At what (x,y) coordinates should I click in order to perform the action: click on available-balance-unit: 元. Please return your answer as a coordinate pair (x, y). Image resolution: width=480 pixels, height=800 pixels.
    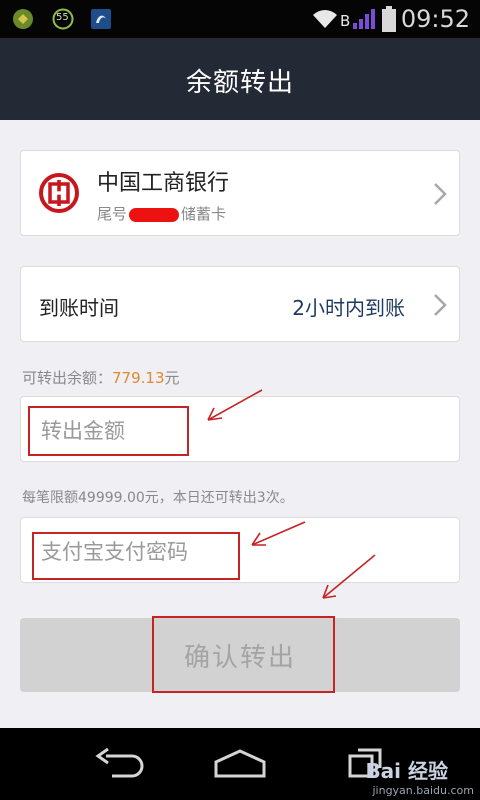
    Looking at the image, I should click on (172, 378).